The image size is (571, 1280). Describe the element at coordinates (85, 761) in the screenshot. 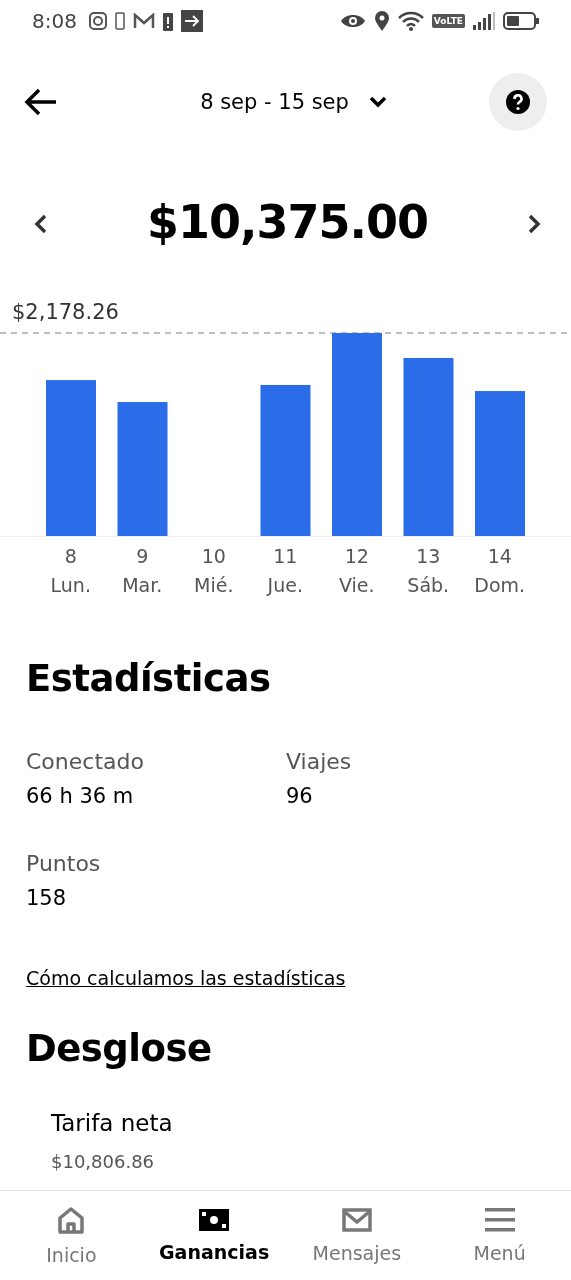

I see `stat-label: Conectado` at that location.